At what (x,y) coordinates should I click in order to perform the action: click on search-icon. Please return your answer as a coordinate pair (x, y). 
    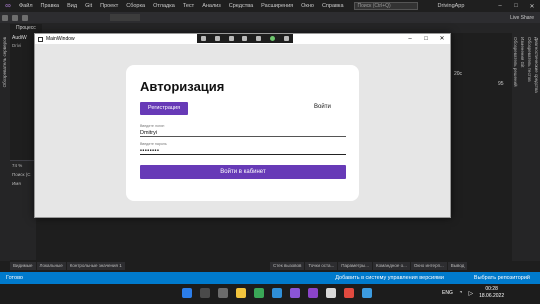
    Looking at the image, I should click on (205, 293).